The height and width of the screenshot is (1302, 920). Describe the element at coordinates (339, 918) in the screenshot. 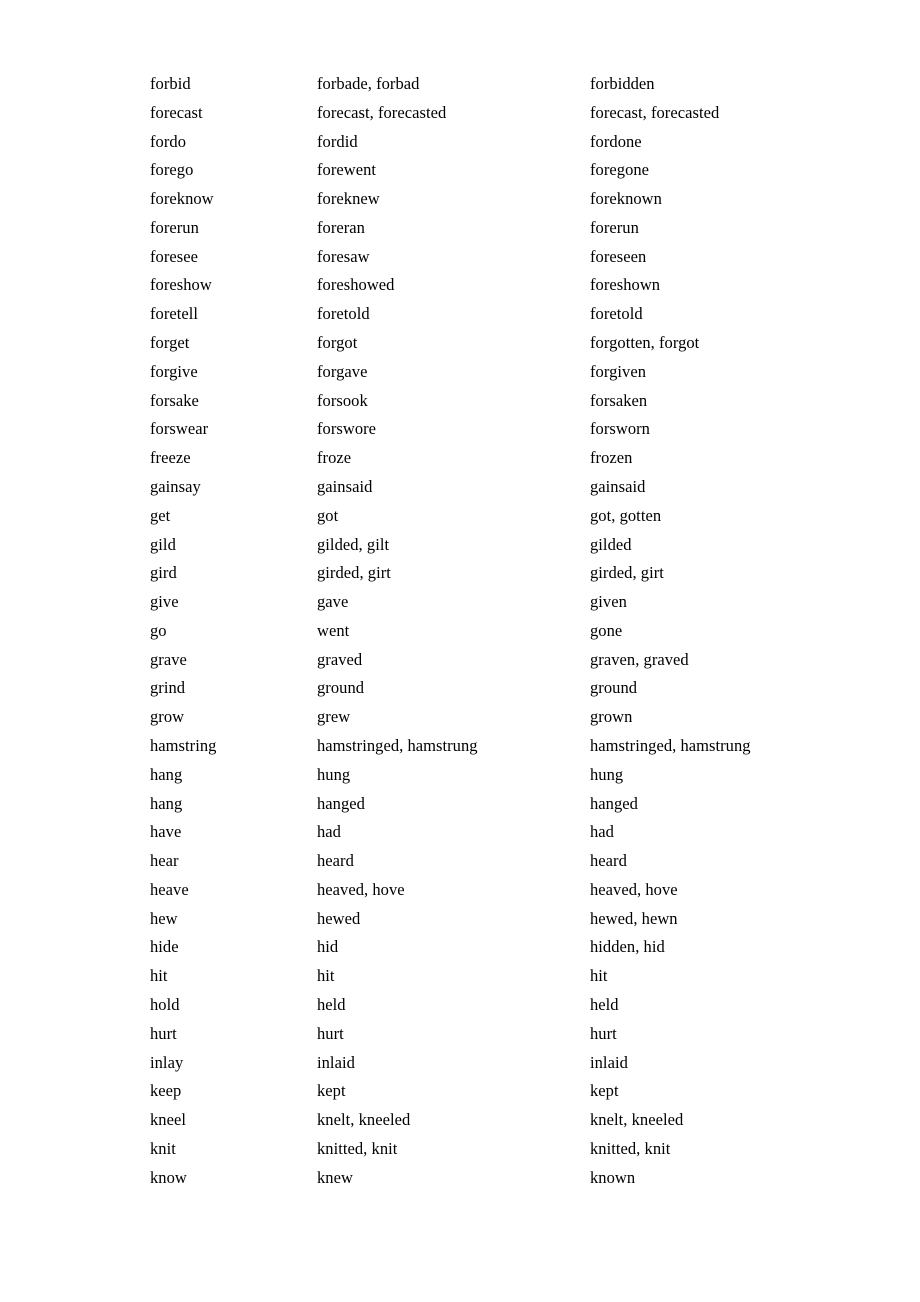

I see `verb-past-tense: hewed` at that location.